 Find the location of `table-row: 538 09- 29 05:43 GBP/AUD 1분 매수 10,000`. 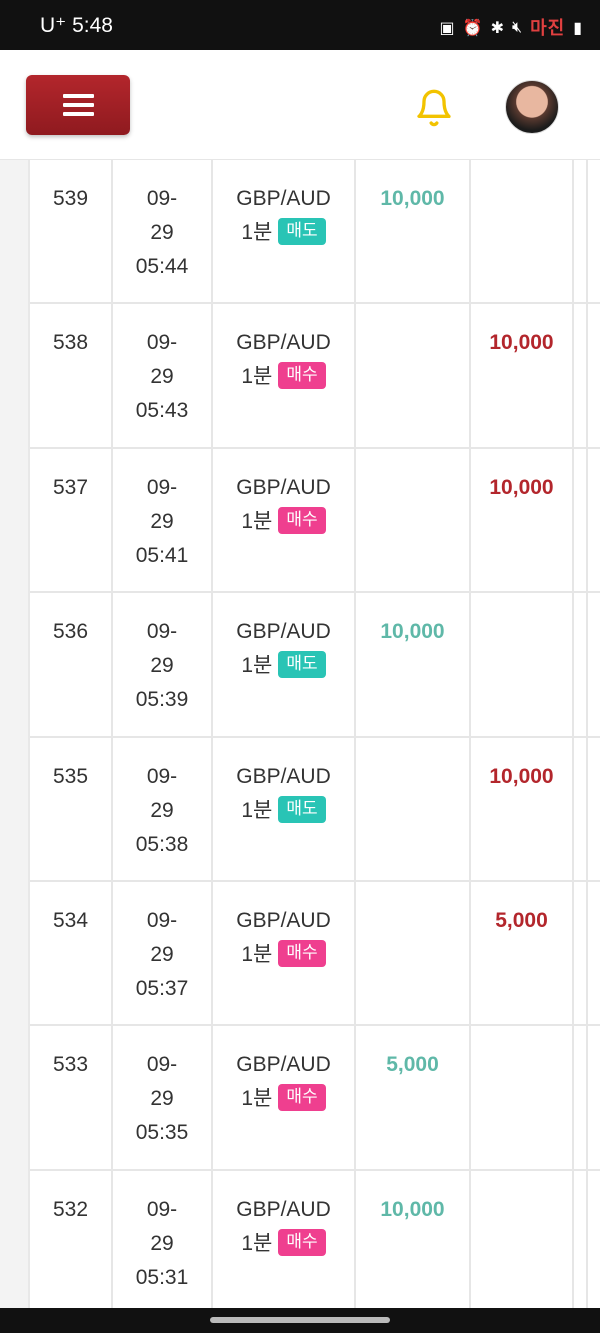

table-row: 538 09- 29 05:43 GBP/AUD 1분 매수 10,000 is located at coordinates (315, 376).